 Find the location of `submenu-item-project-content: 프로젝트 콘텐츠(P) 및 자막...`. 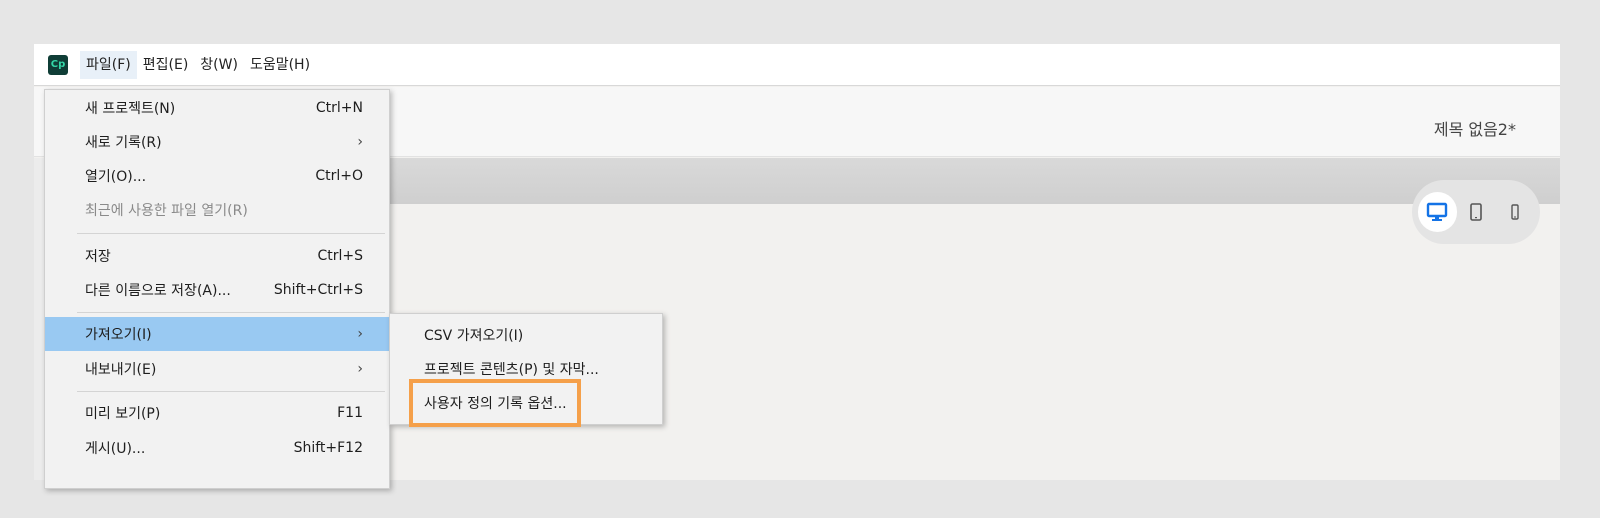

submenu-item-project-content: 프로젝트 콘텐츠(P) 및 자막... is located at coordinates (526, 369).